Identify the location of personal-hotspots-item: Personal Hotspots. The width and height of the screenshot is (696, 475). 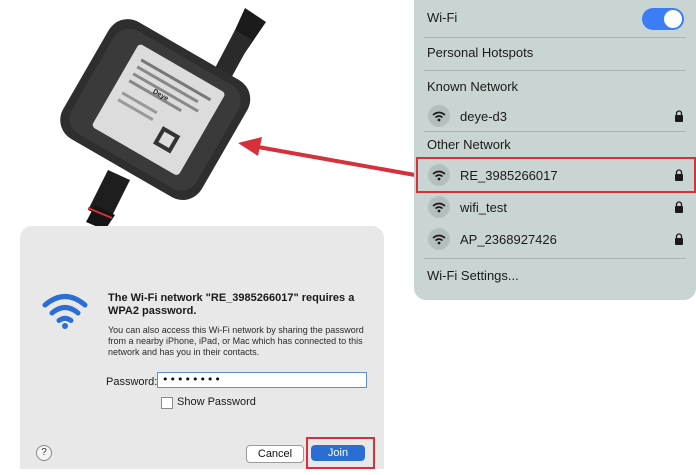
(555, 52).